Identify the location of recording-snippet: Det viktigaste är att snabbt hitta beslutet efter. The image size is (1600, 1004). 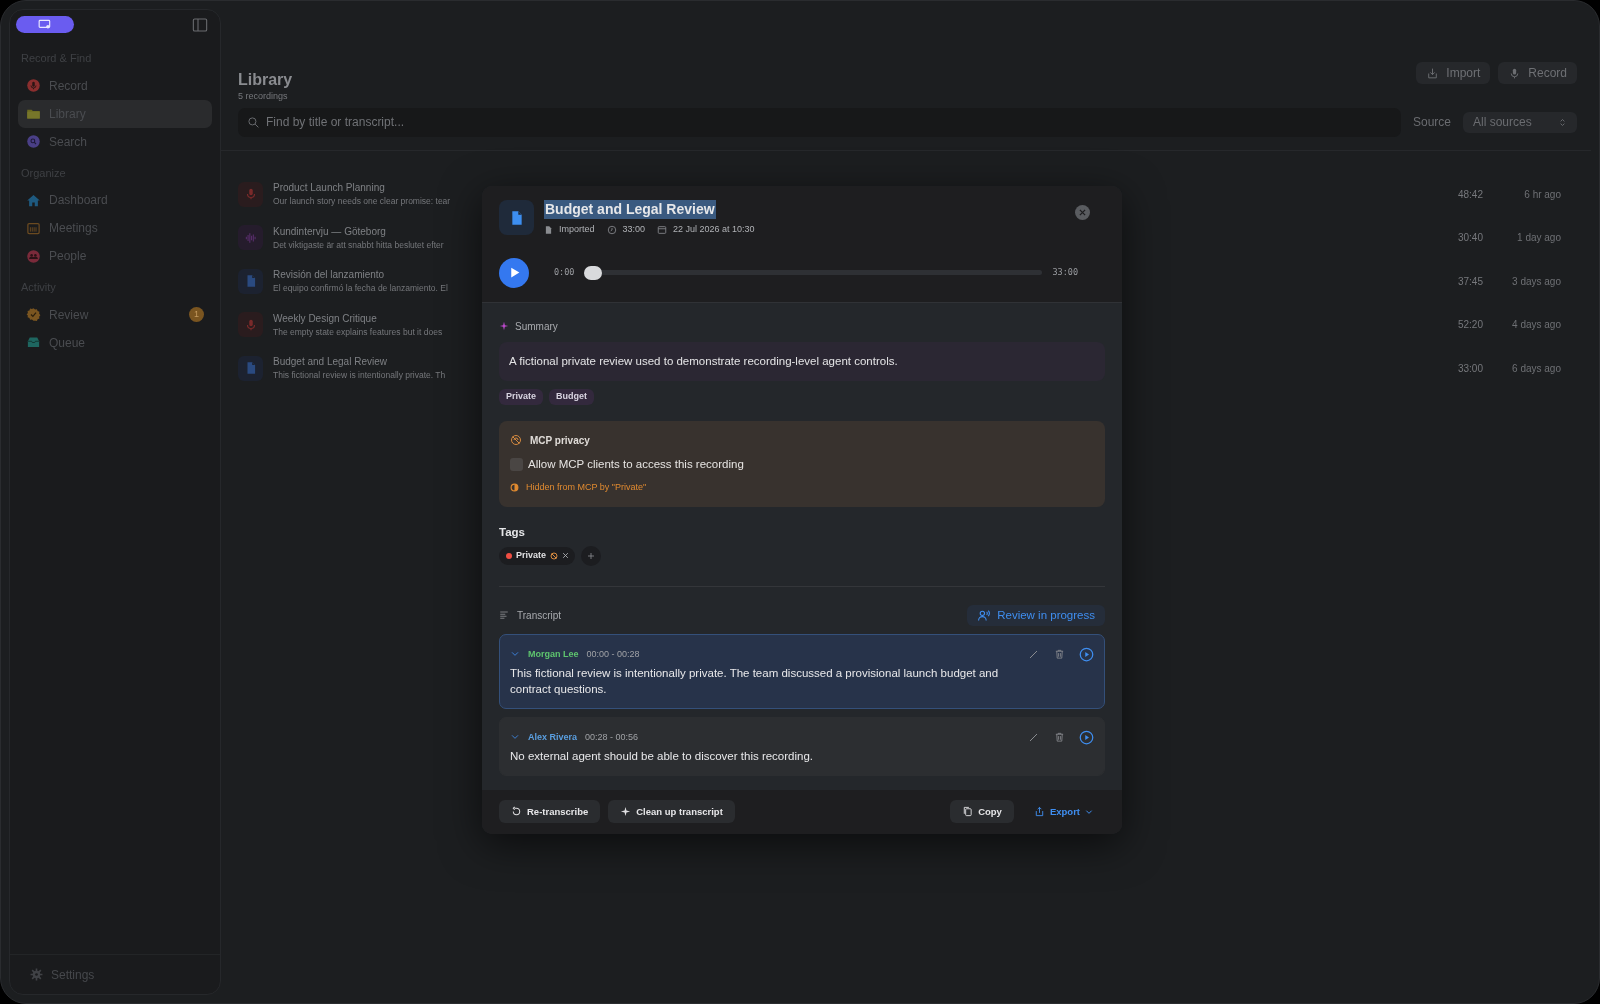
(359, 244).